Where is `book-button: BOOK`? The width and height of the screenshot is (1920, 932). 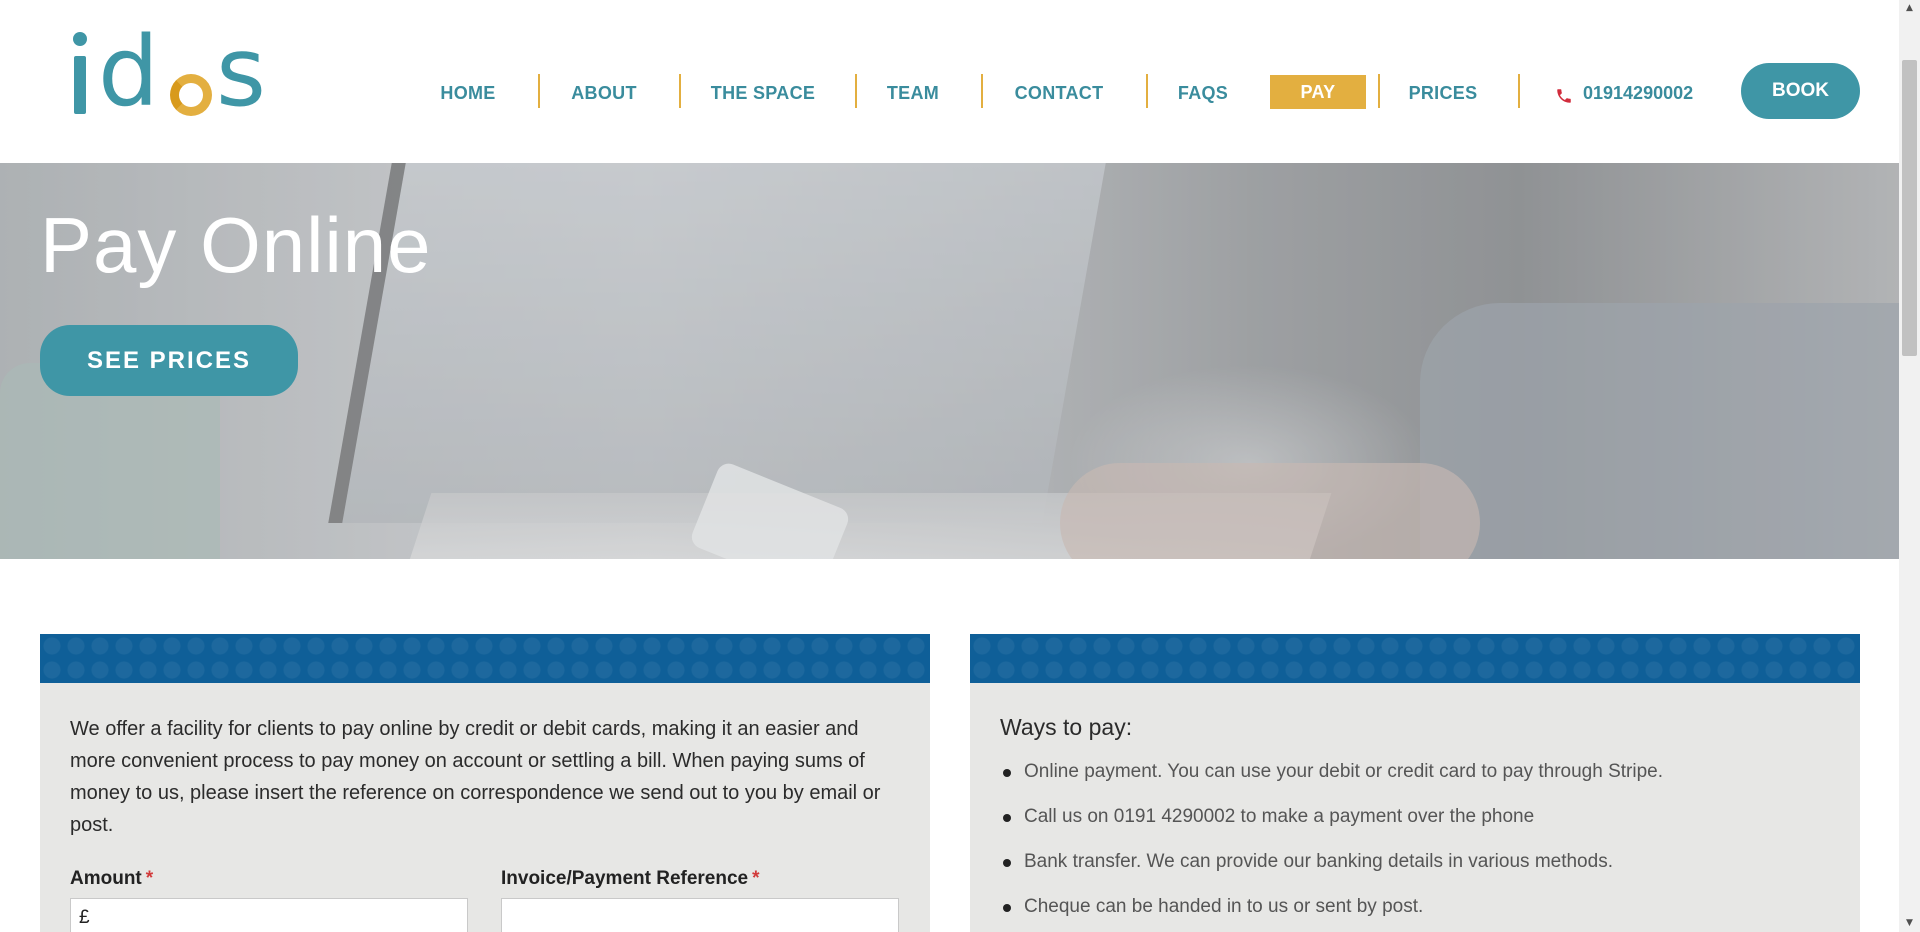 book-button: BOOK is located at coordinates (1800, 91).